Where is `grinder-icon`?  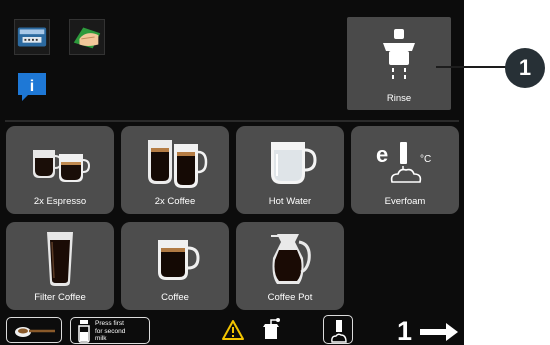 grinder-icon is located at coordinates (271, 329).